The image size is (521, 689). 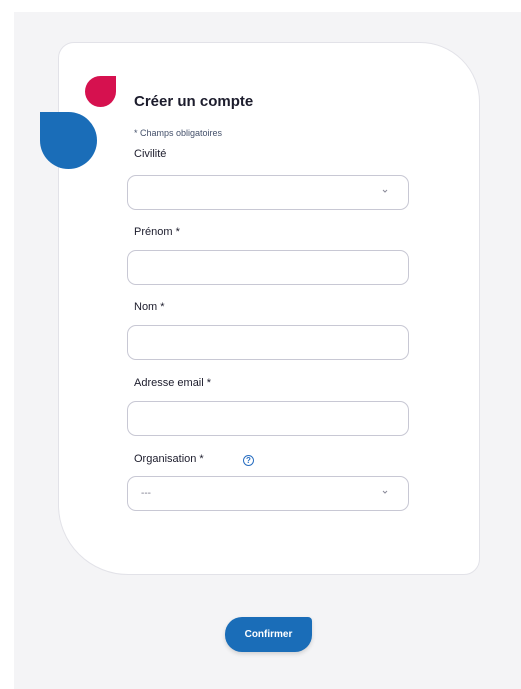 What do you see at coordinates (68, 140) in the screenshot?
I see `logo-leaf-blue-icon` at bounding box center [68, 140].